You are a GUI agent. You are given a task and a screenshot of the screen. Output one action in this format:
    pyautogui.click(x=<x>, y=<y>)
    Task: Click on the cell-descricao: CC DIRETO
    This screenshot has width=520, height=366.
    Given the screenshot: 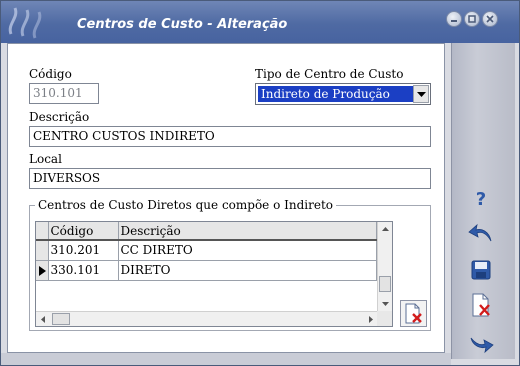 What is the action you would take?
    pyautogui.click(x=247, y=250)
    